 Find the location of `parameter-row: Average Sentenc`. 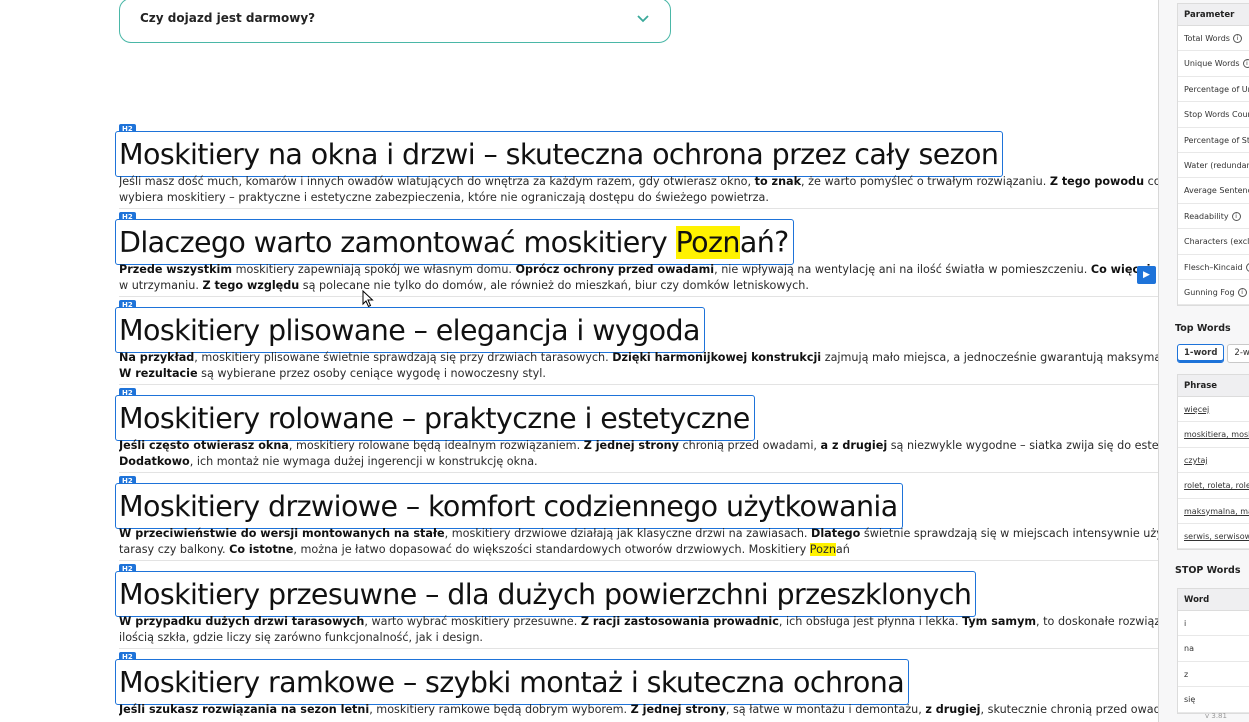

parameter-row: Average Sentenc is located at coordinates (1213, 191).